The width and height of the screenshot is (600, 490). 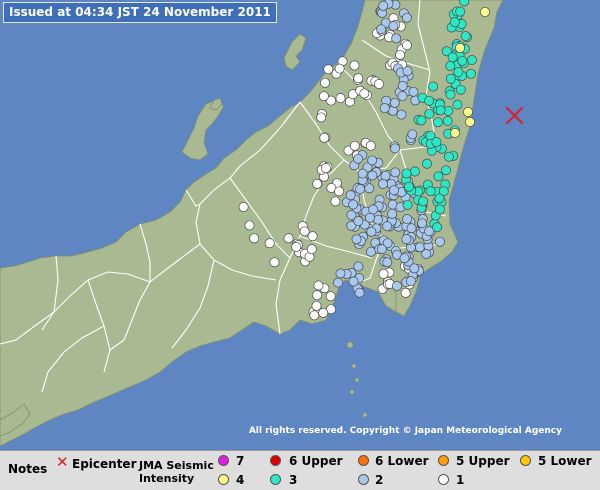 What do you see at coordinates (525, 460) in the screenshot?
I see `legend-dot-5-lower` at bounding box center [525, 460].